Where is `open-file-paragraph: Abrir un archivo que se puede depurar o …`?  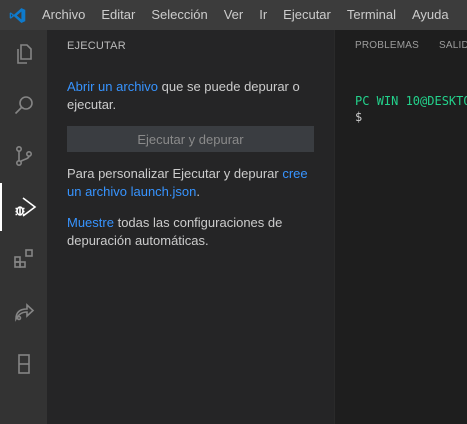
open-file-paragraph: Abrir un archivo que se puede depurar o … is located at coordinates (192, 96).